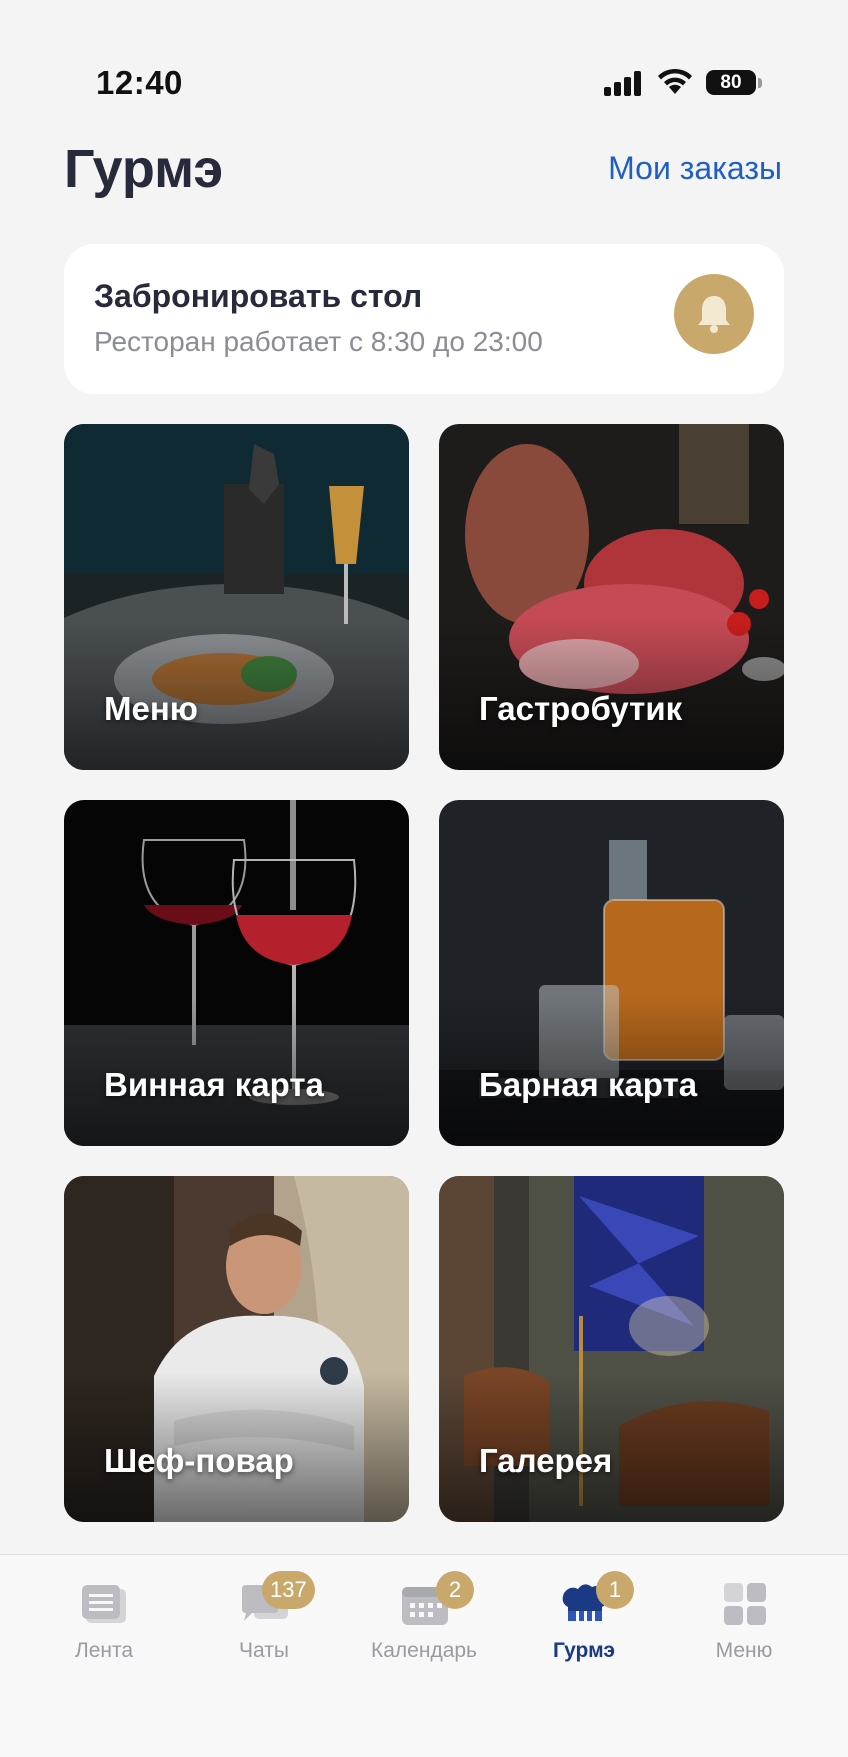 This screenshot has height=1757, width=848. What do you see at coordinates (104, 1650) in the screenshot?
I see `tab-label-feed: Лента` at bounding box center [104, 1650].